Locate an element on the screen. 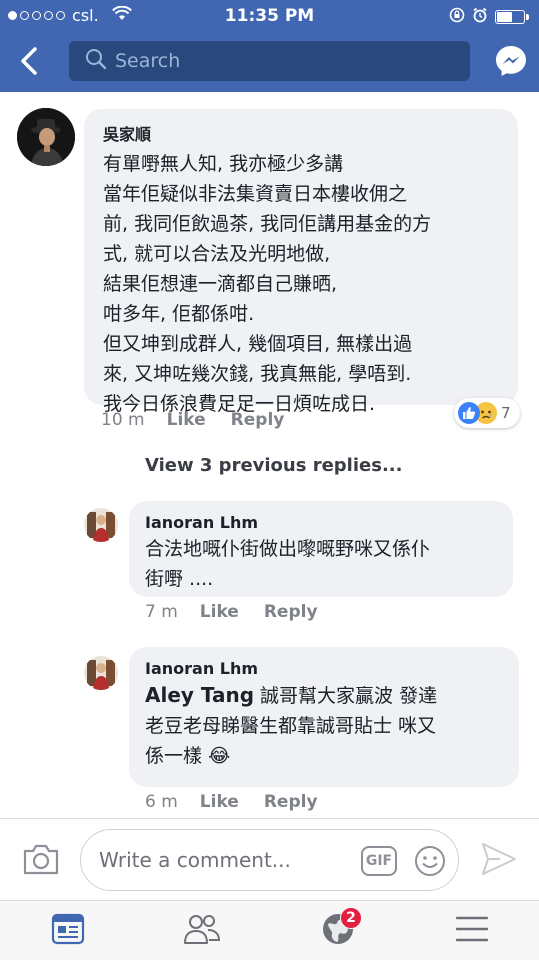 This screenshot has width=539, height=960. status-bar: csl. 11:35 PM is located at coordinates (269, 16).